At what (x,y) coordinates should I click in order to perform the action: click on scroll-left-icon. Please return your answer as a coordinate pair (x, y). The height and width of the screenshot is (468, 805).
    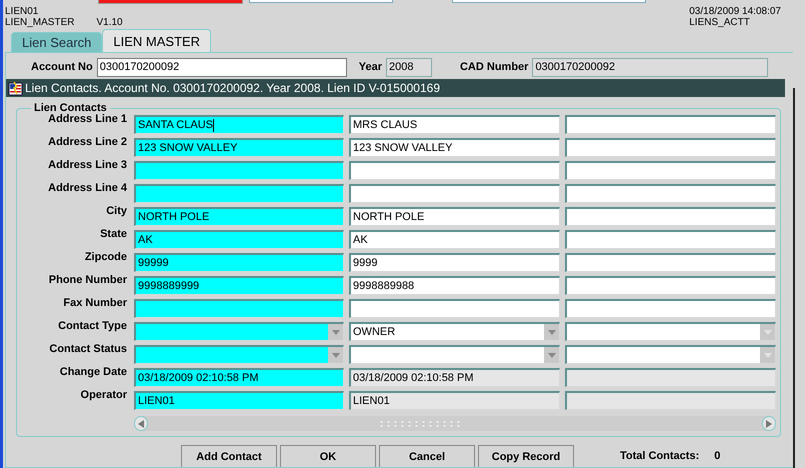
    Looking at the image, I should click on (141, 423).